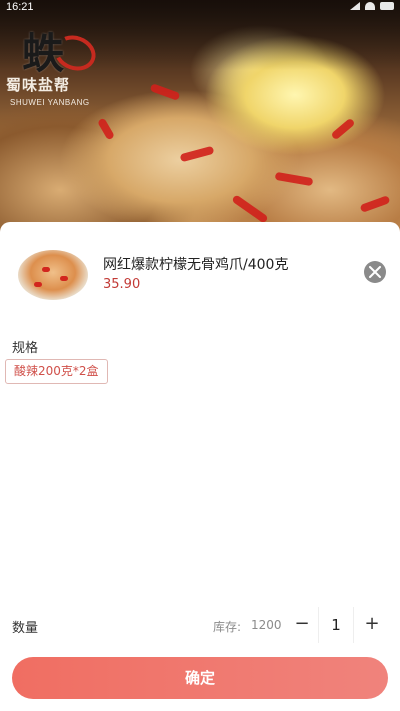  I want to click on brand-name: 蜀味盐帮, so click(38, 85).